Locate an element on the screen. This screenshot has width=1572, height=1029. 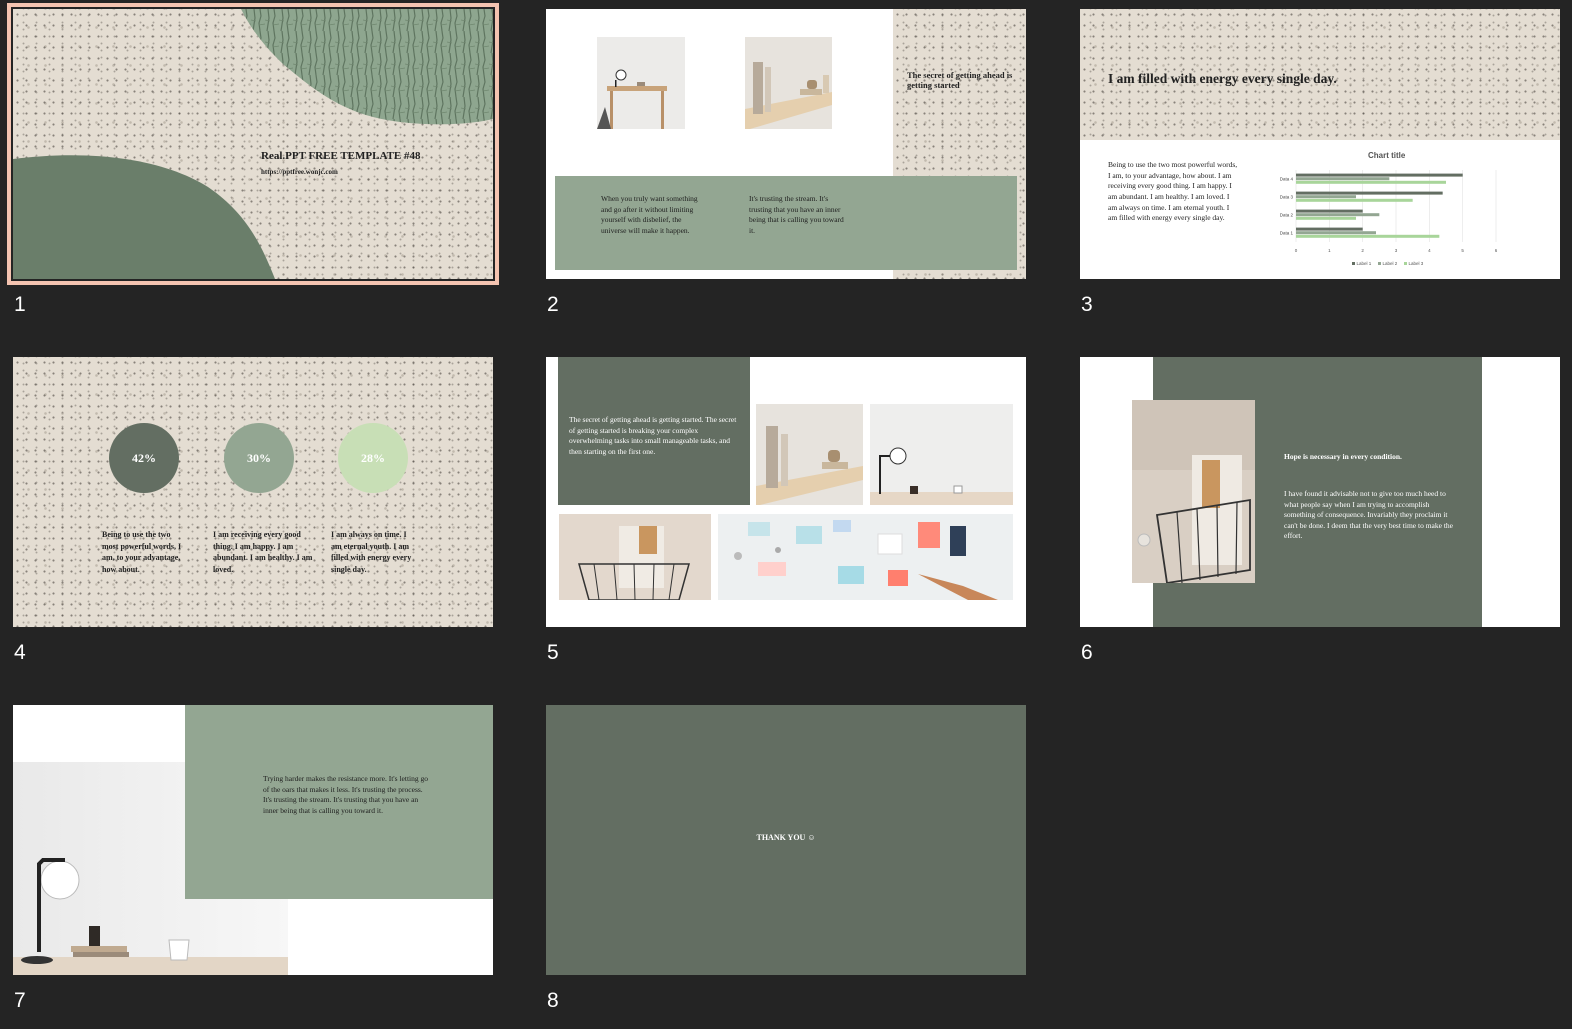
chart-xtick-label: 1 is located at coordinates (1329, 250).